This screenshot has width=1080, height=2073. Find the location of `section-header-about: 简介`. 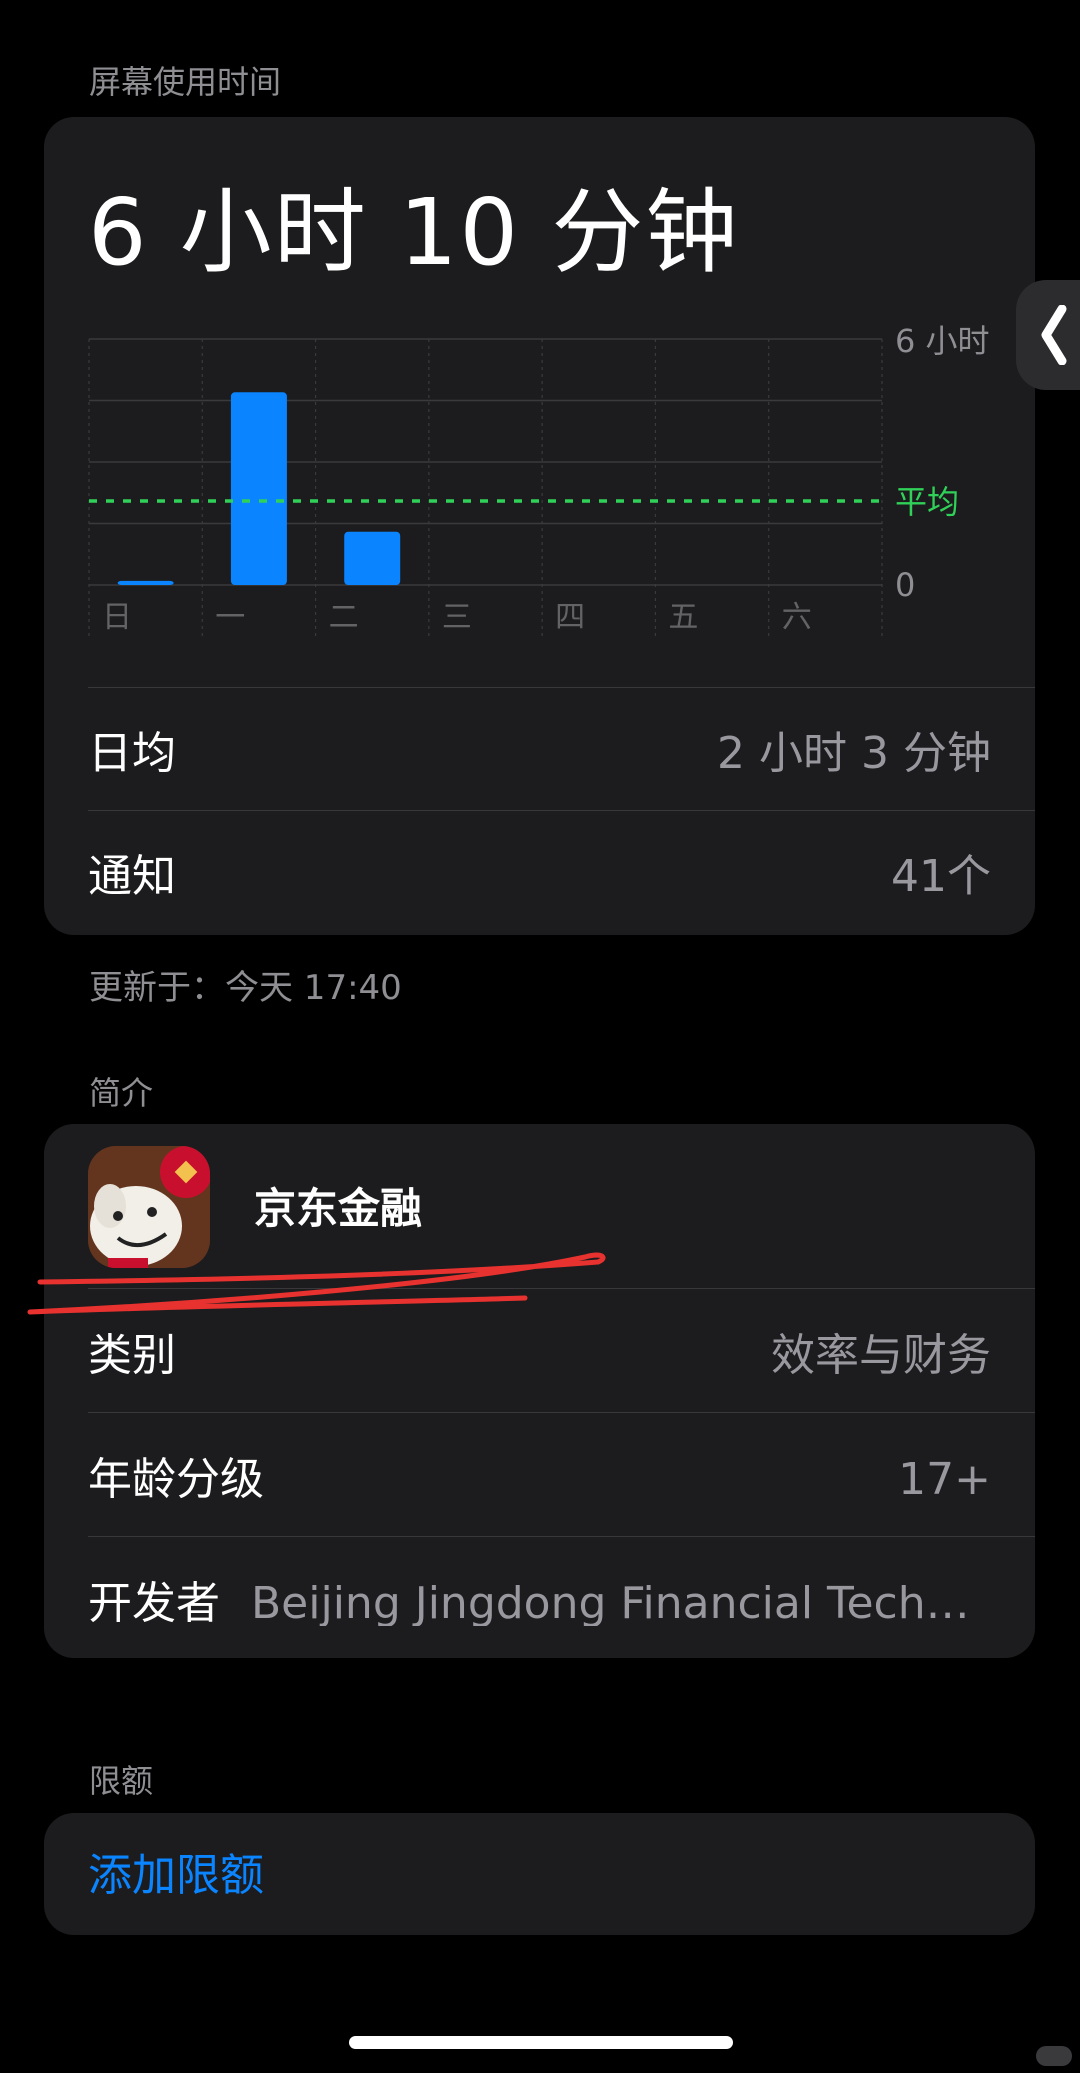

section-header-about: 简介 is located at coordinates (121, 1093).